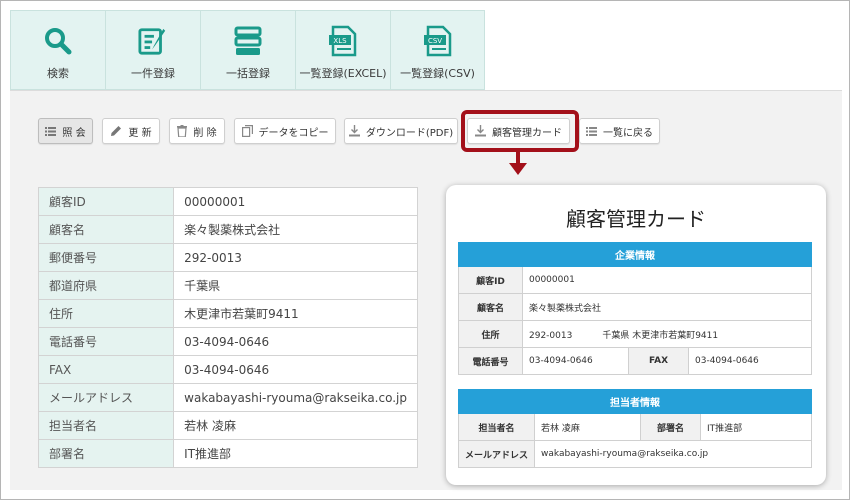 The image size is (850, 500). What do you see at coordinates (490, 361) in the screenshot?
I see `phone-label: 電話番号` at bounding box center [490, 361].